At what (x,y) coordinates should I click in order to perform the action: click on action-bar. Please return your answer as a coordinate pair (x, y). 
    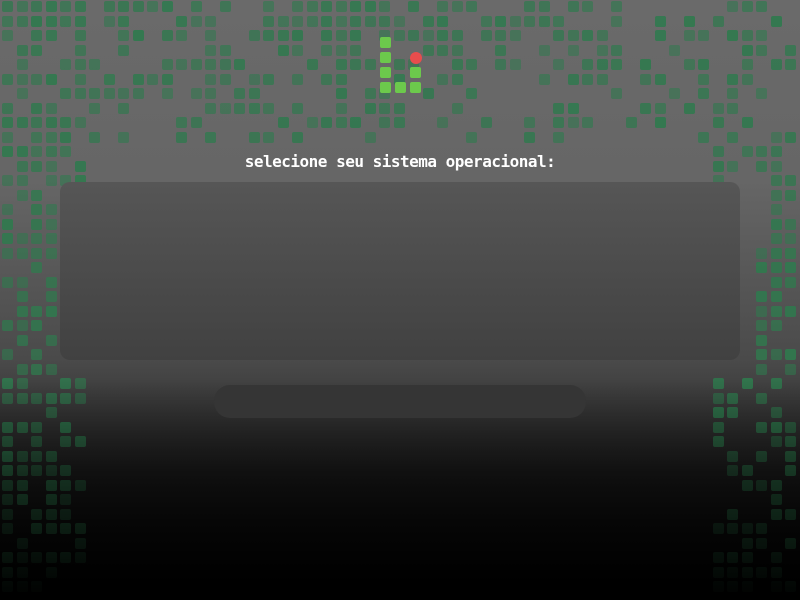
    Looking at the image, I should click on (400, 401).